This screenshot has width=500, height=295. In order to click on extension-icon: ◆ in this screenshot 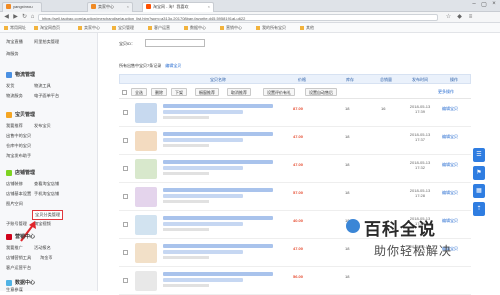, I will do `click(459, 17)`.